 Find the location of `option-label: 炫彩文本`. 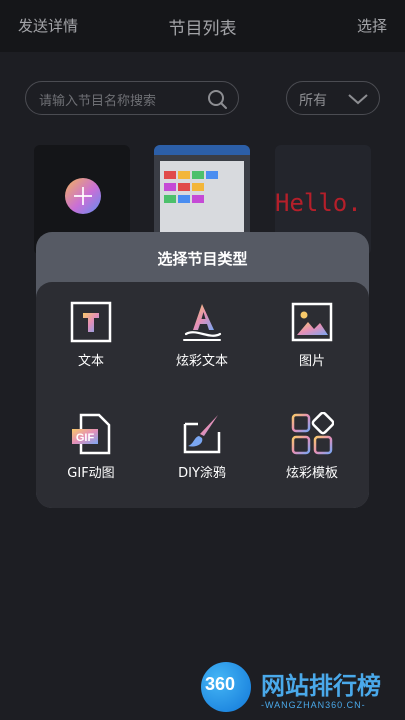

option-label: 炫彩文本 is located at coordinates (201, 361).